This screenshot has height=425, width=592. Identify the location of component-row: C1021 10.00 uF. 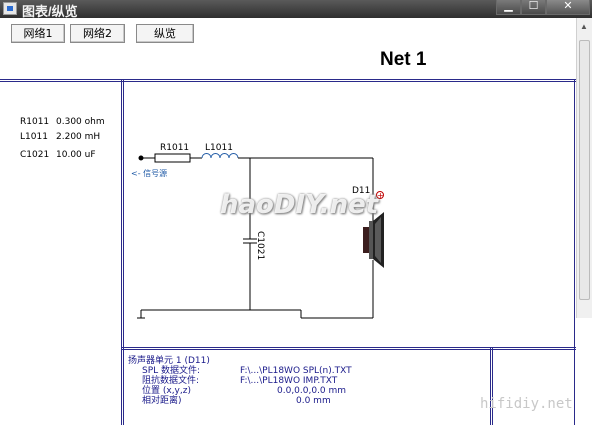
(58, 155).